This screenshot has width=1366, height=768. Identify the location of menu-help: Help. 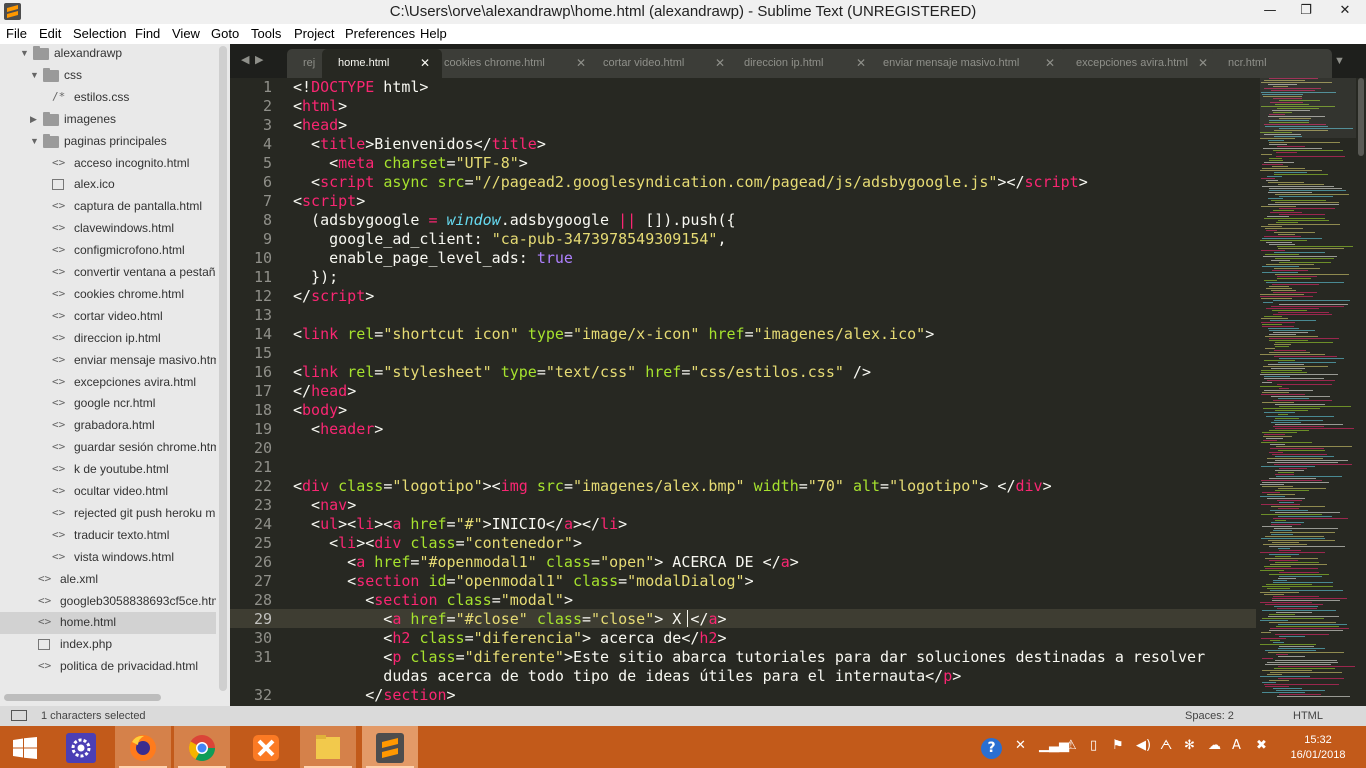
(433, 33).